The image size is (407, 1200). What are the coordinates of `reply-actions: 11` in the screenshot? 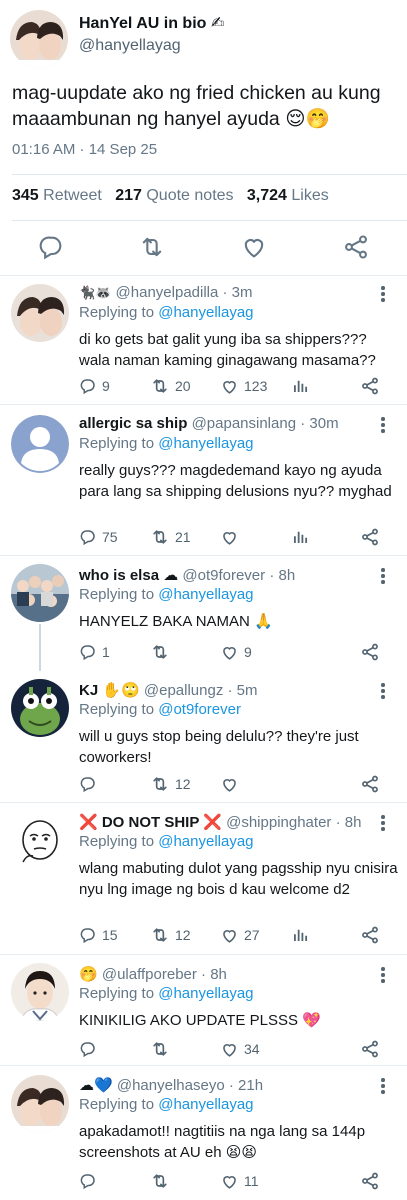 It's located at (234, 1181).